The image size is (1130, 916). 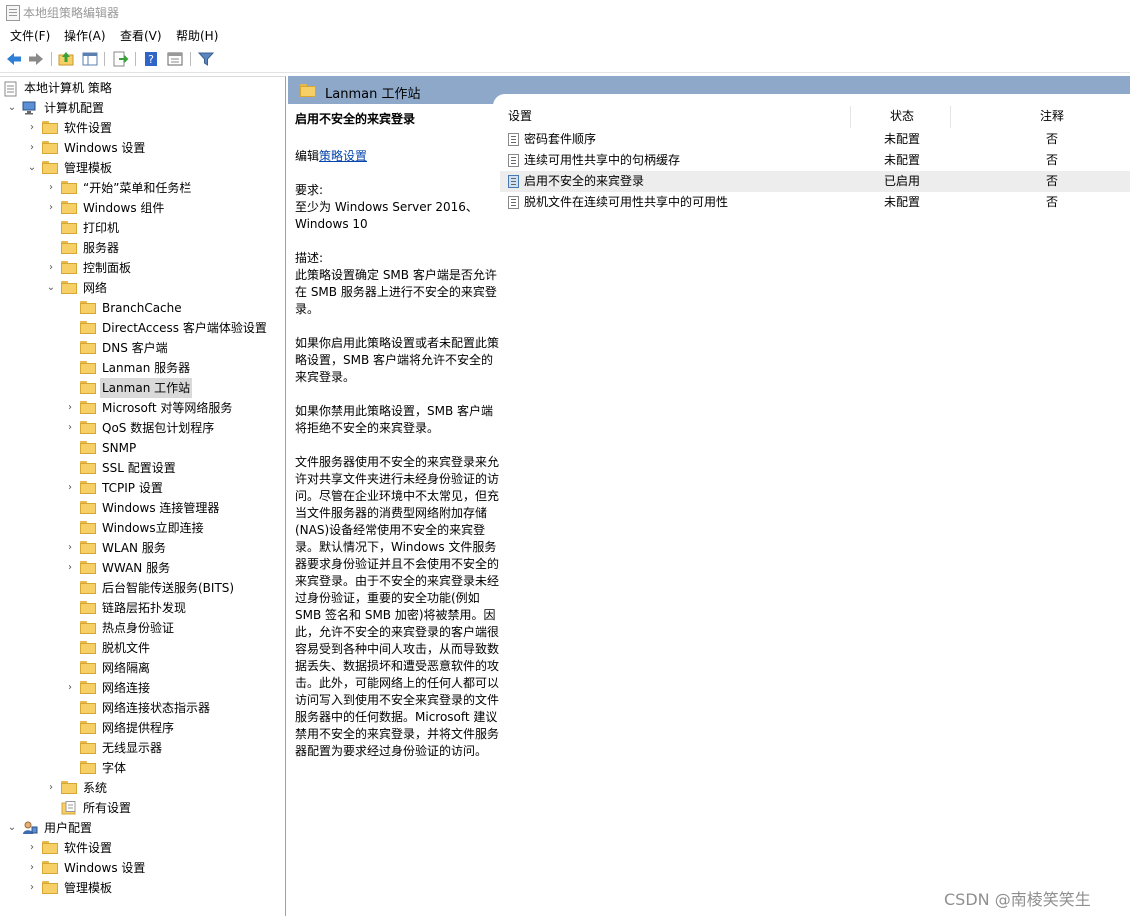 I want to click on tree-label: 系统, so click(x=95, y=788).